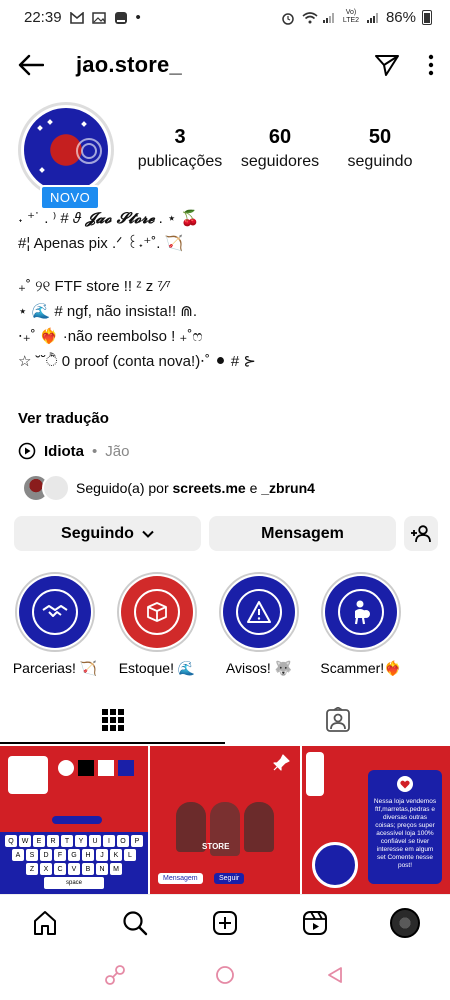 This screenshot has width=450, height=1000. Describe the element at coordinates (180, 148) in the screenshot. I see `stat-posts: 3 publicações` at that location.